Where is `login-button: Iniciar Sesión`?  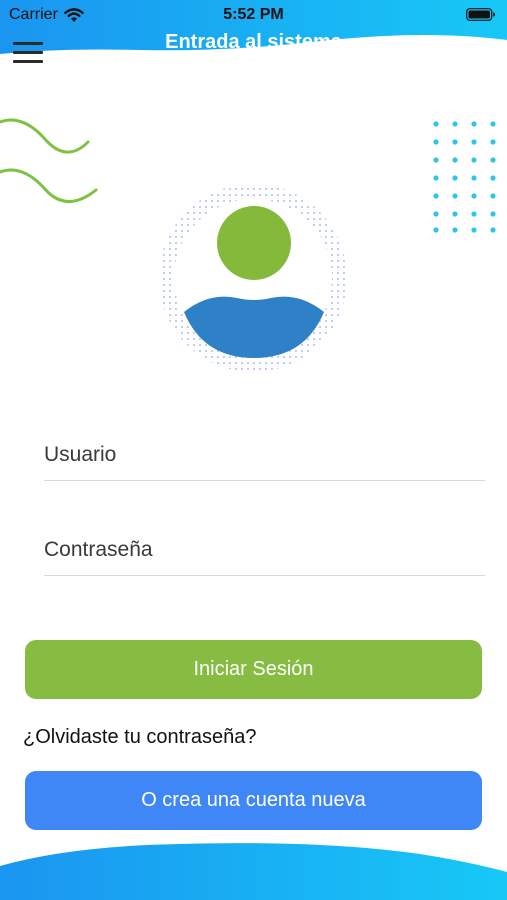
login-button: Iniciar Sesión is located at coordinates (253, 669).